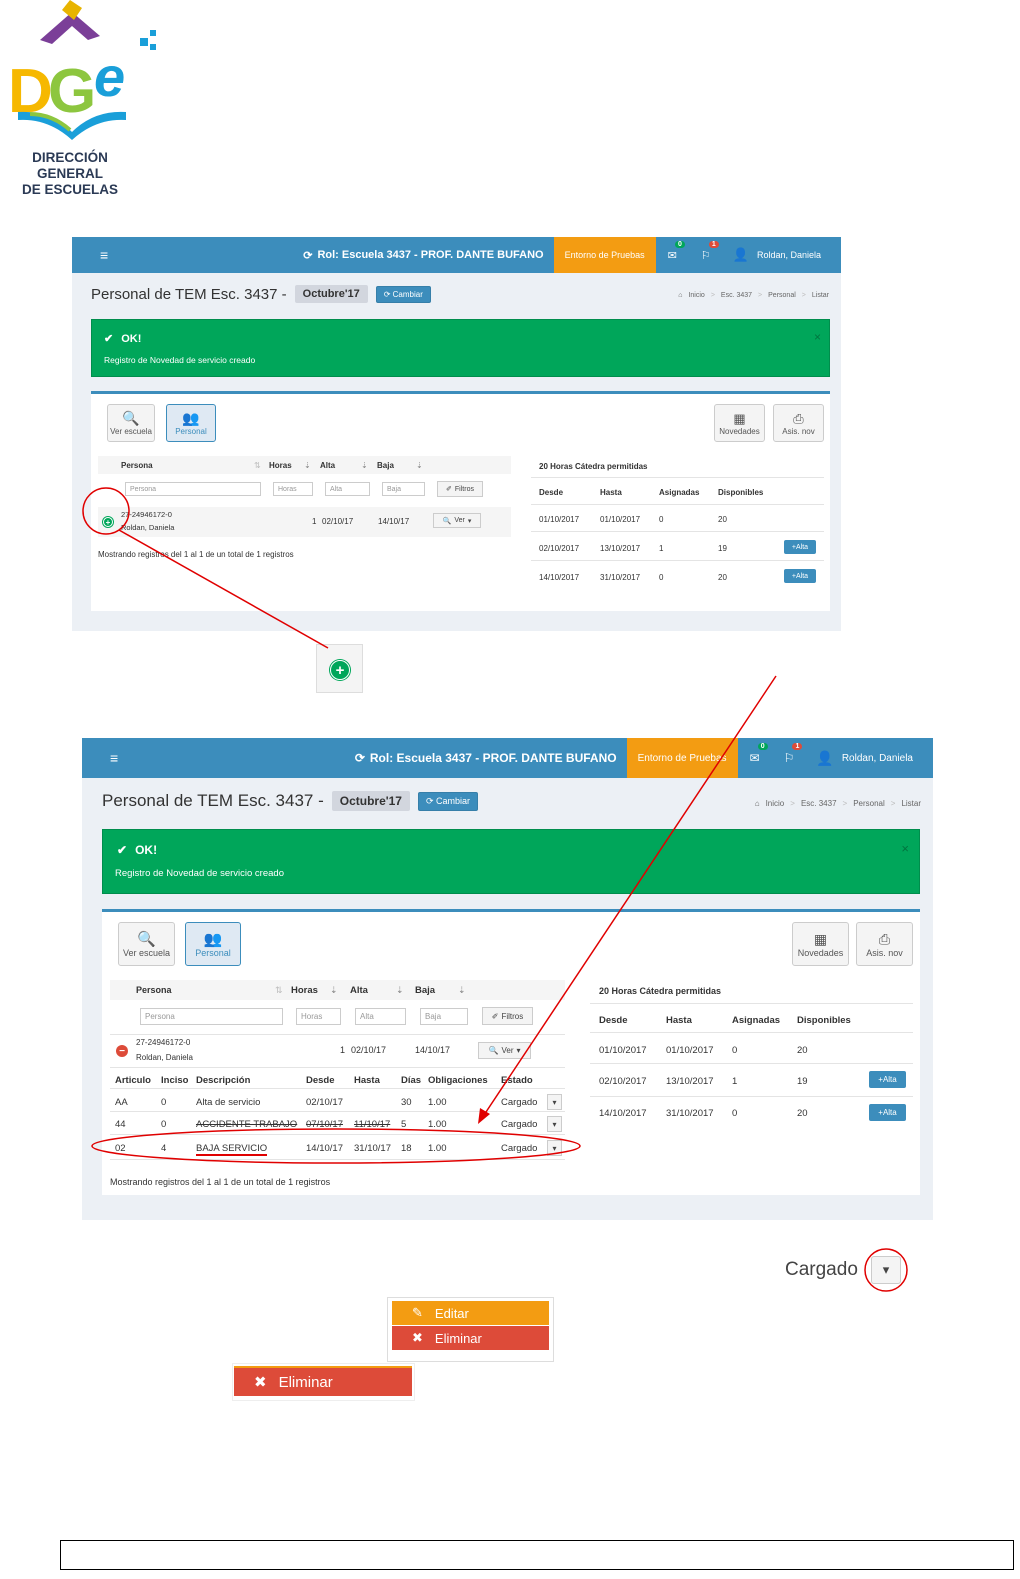 The width and height of the screenshot is (1020, 1579). What do you see at coordinates (537, 1555) in the screenshot?
I see `footer-box` at bounding box center [537, 1555].